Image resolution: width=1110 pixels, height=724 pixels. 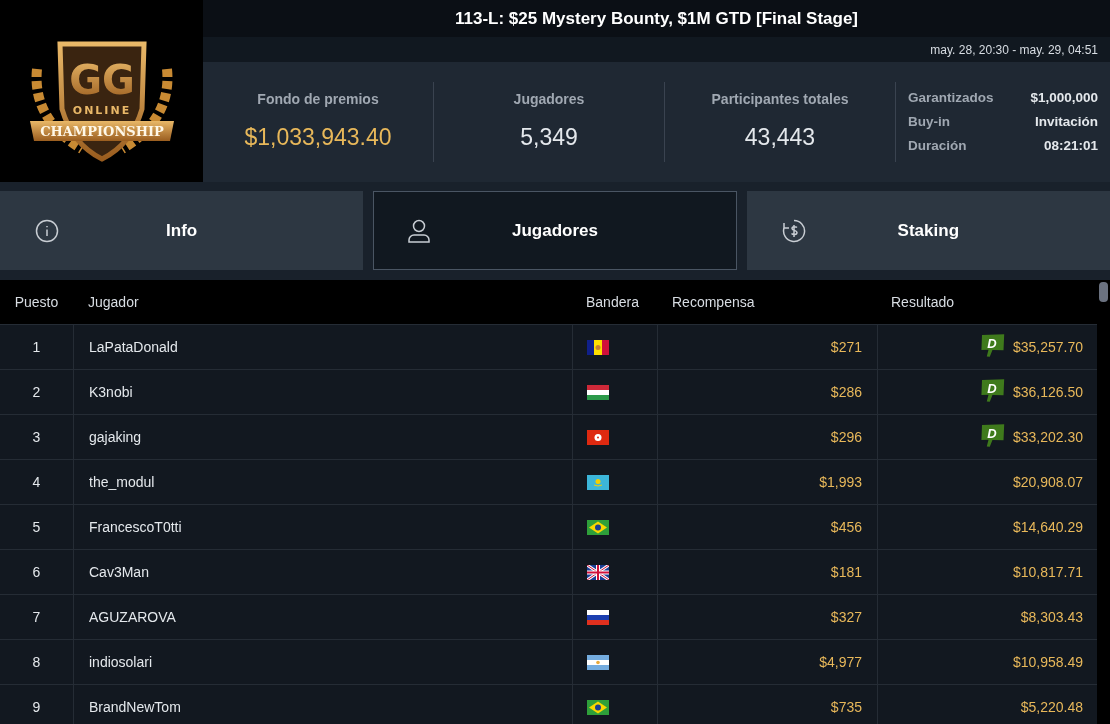 I want to click on tab: Info, so click(x=182, y=230).